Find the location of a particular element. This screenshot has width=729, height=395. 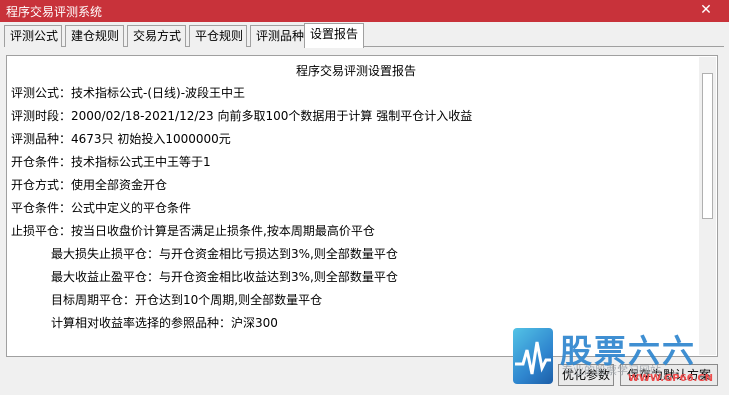

report-line-formula: 评测公式：技术指标公式-(日线)-波段王中王 is located at coordinates (128, 93).